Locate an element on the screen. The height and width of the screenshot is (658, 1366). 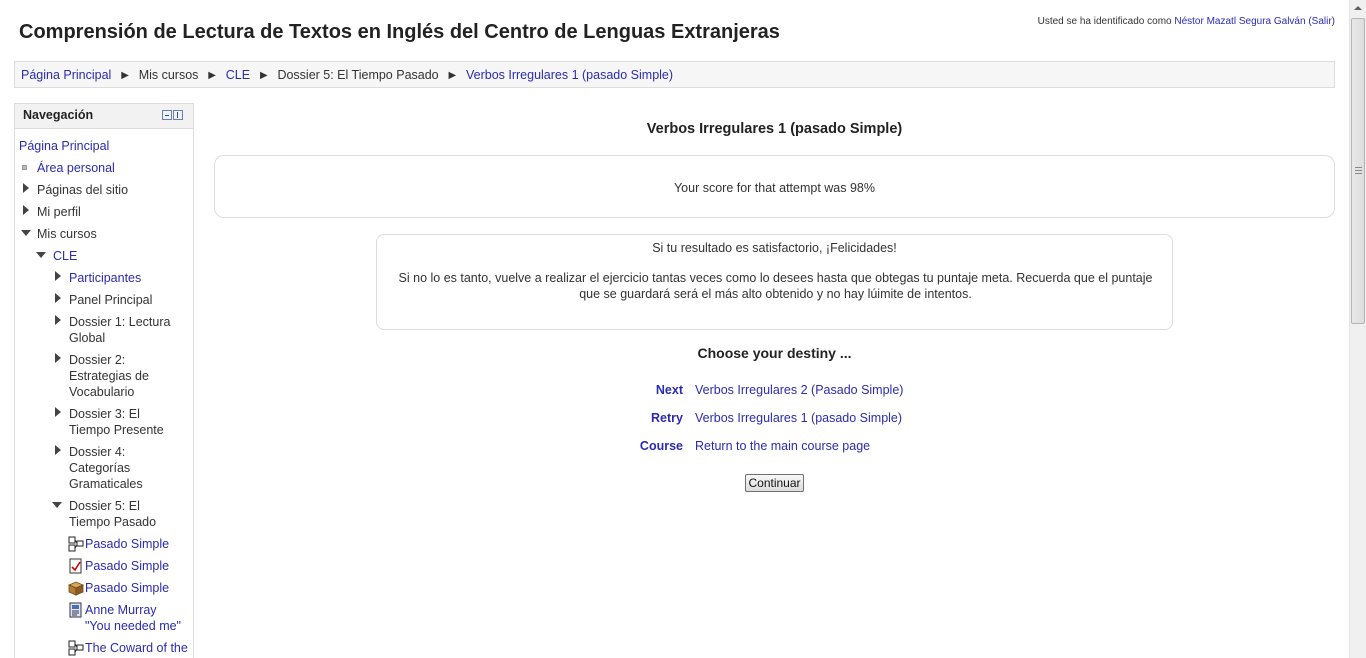
nav-item-dossier-1: Dossier 1: Lectura Global is located at coordinates (119, 330).